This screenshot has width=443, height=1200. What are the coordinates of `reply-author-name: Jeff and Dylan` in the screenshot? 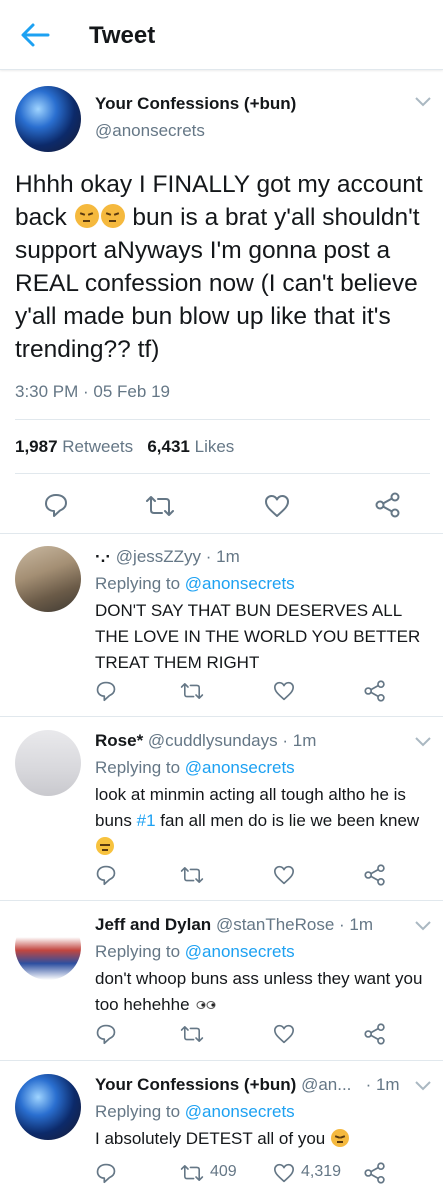 It's located at (153, 924).